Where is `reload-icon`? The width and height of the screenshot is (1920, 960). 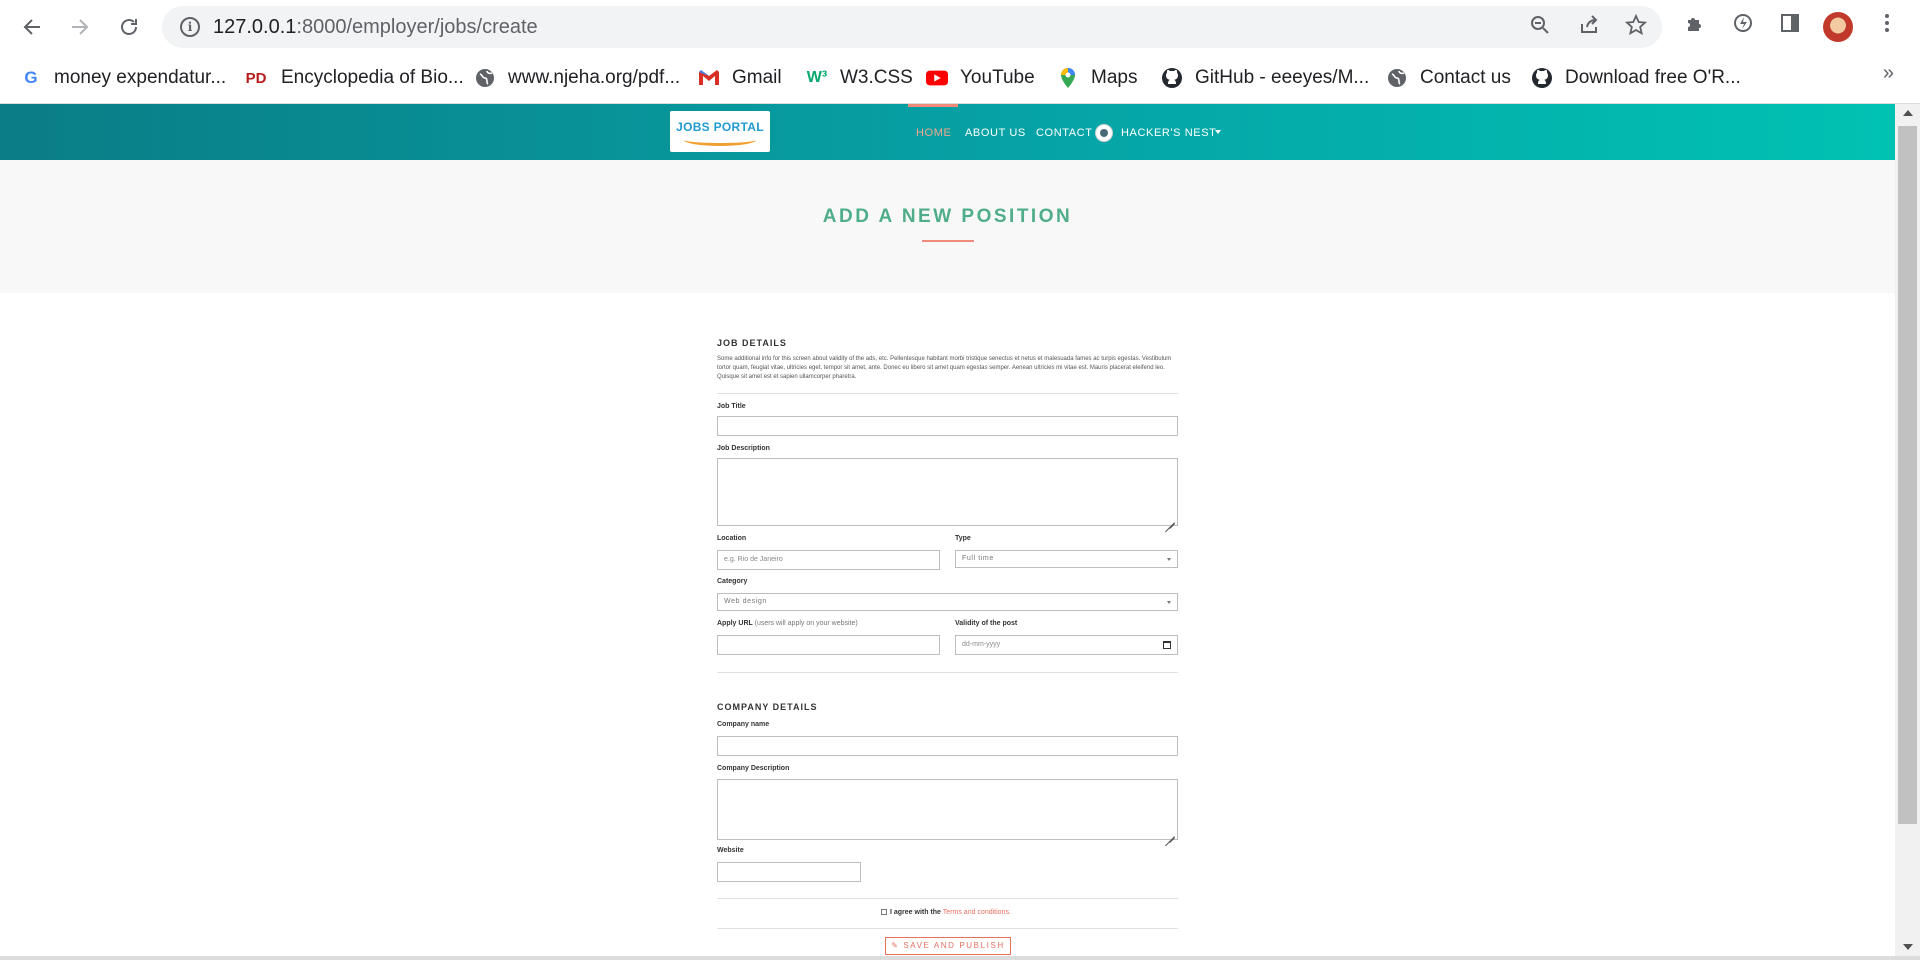
reload-icon is located at coordinates (129, 27).